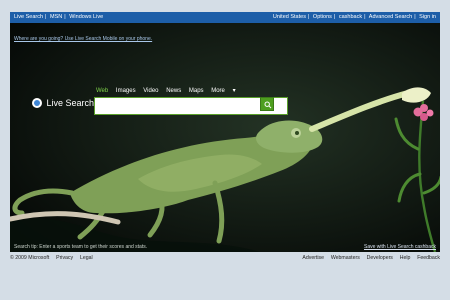  I want to click on cashback-link: Save with Live Search cashback, so click(400, 247).